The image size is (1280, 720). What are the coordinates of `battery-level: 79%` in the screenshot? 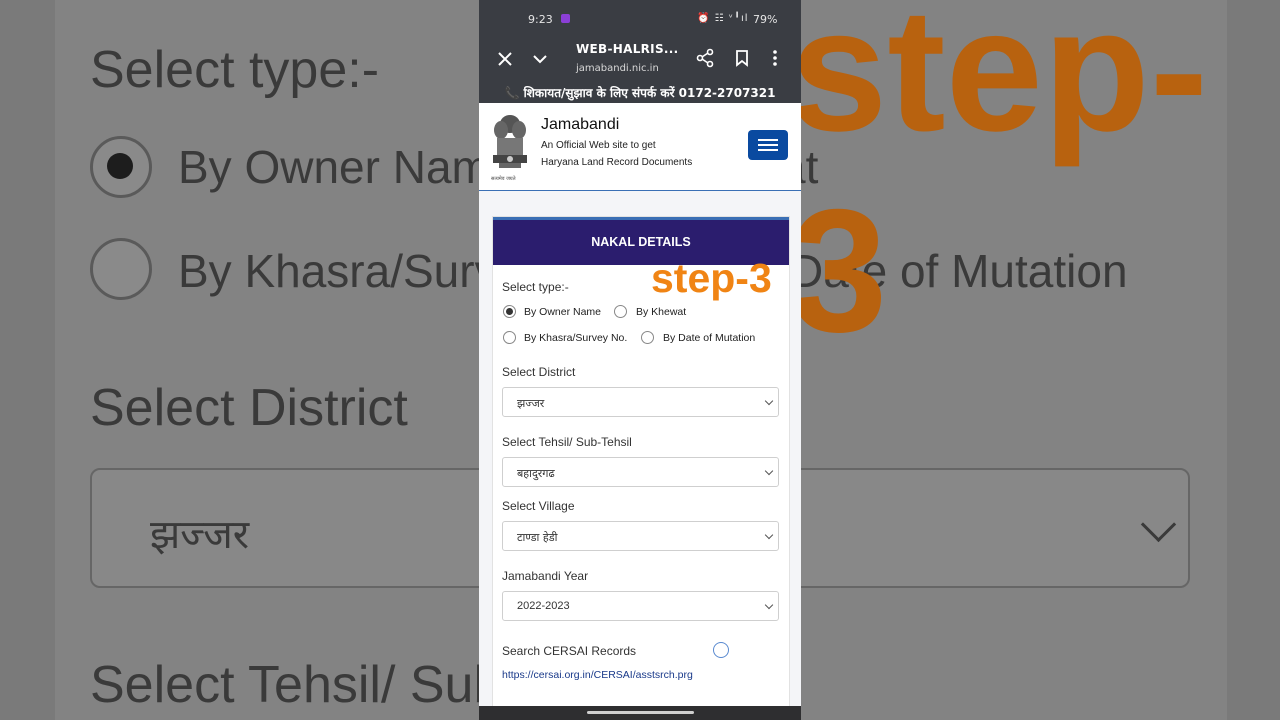 It's located at (765, 19).